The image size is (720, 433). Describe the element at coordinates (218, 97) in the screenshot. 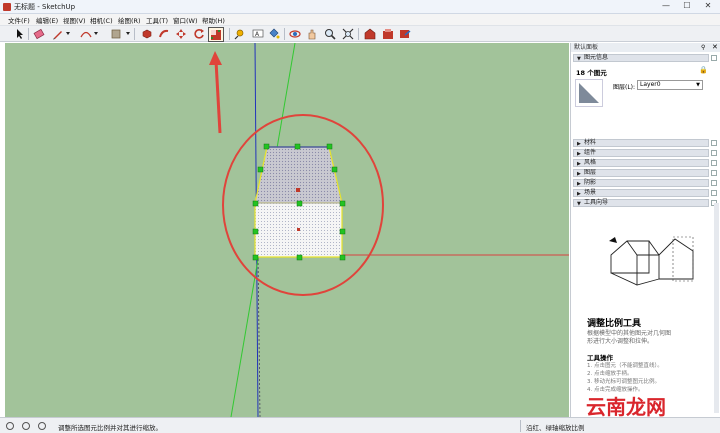

I see `annotation-arrow` at that location.